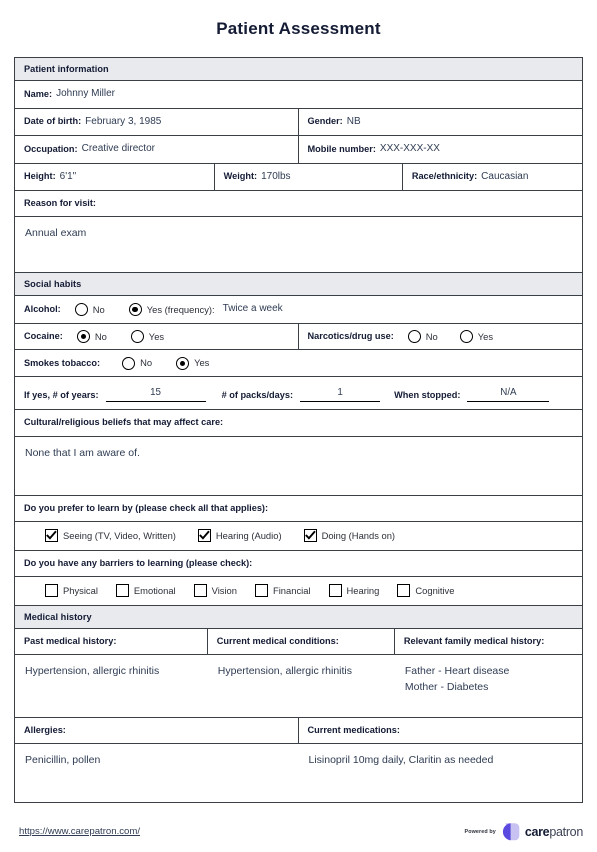 The height and width of the screenshot is (852, 597). What do you see at coordinates (505, 176) in the screenshot?
I see `race-ethnicity-value: Caucasian` at bounding box center [505, 176].